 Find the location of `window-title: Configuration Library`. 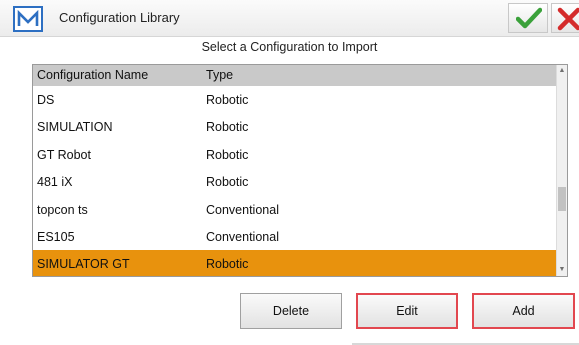

window-title: Configuration Library is located at coordinates (119, 17).